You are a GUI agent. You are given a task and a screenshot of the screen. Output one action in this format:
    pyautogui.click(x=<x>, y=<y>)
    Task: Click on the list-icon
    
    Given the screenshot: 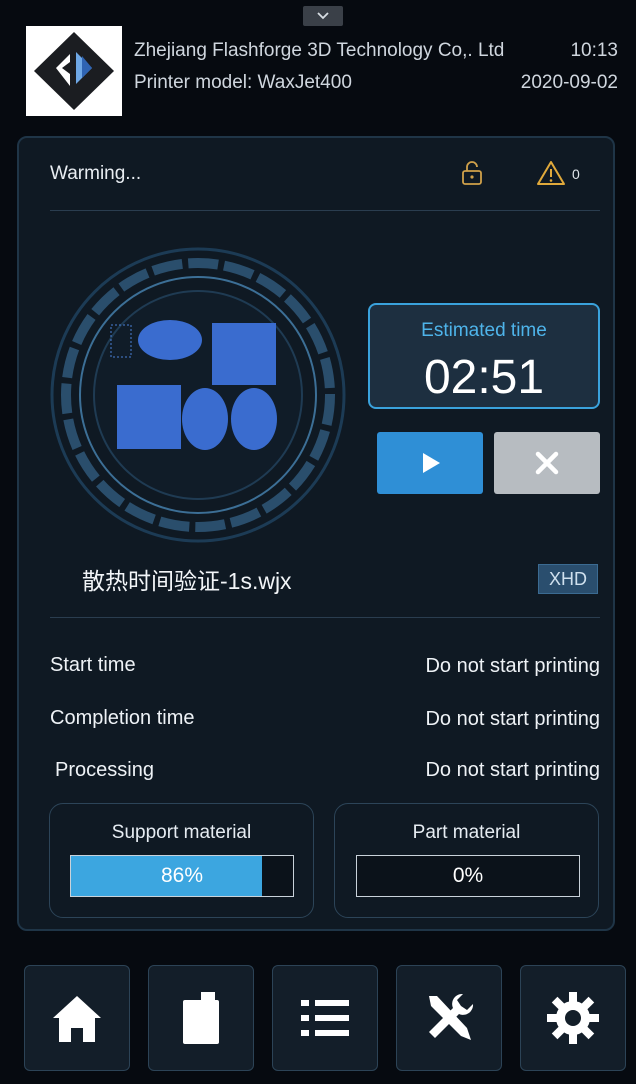 What is the action you would take?
    pyautogui.click(x=325, y=1018)
    